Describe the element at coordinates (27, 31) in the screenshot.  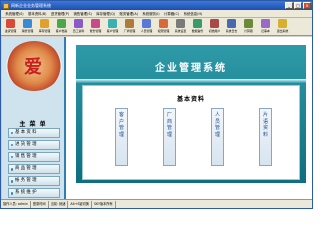
I see `toolbar-label: 销售管理` at that location.